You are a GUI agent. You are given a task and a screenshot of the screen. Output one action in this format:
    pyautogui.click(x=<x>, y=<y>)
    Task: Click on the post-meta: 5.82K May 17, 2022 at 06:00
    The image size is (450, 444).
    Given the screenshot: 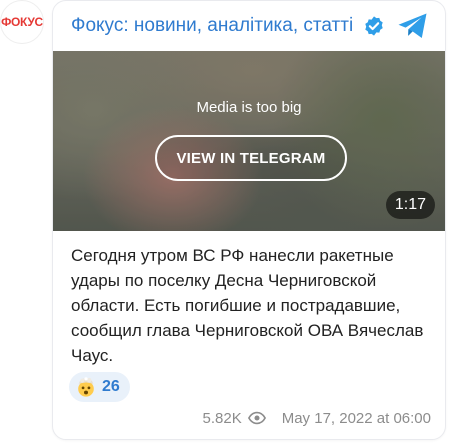 What is the action you would take?
    pyautogui.click(x=317, y=418)
    